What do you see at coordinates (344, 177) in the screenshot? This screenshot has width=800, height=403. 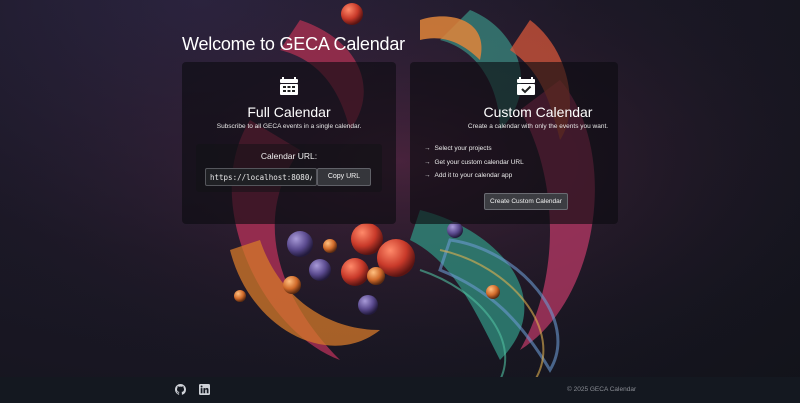 I see `copy-url-button: Copy URL` at bounding box center [344, 177].